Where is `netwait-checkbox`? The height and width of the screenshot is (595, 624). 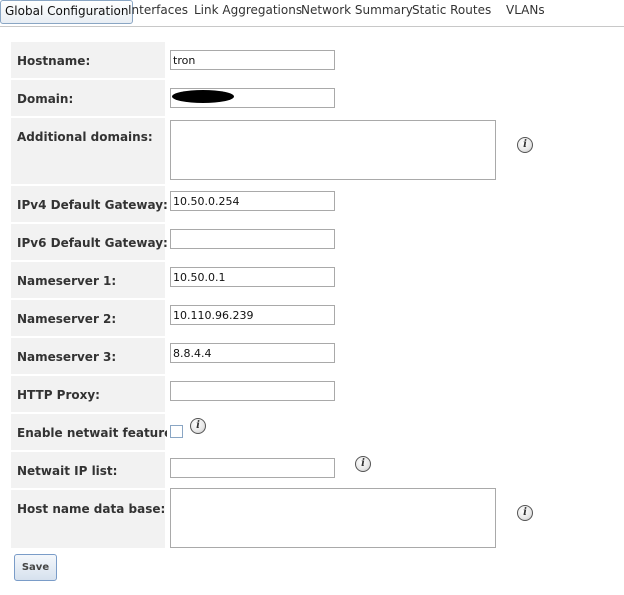
netwait-checkbox is located at coordinates (176, 431).